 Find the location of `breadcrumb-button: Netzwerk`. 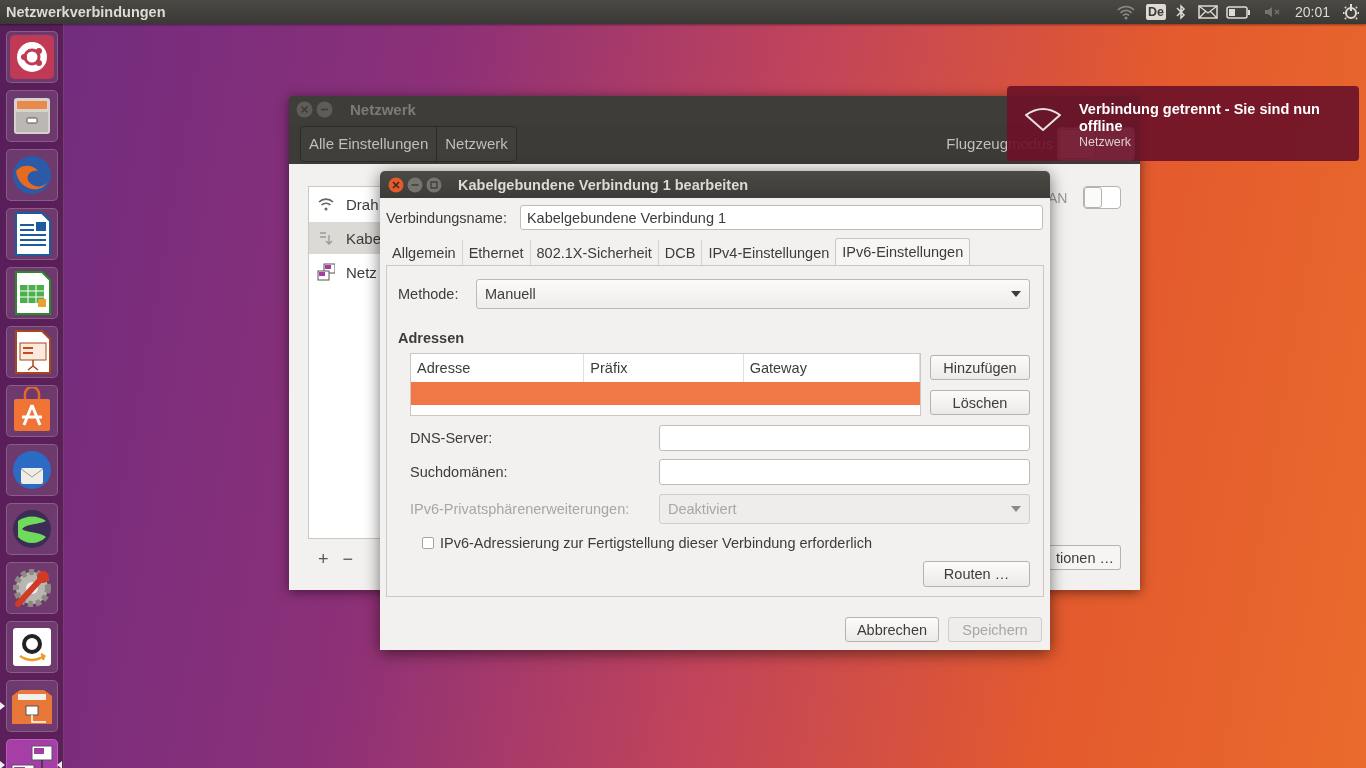

breadcrumb-button: Netzwerk is located at coordinates (476, 143).